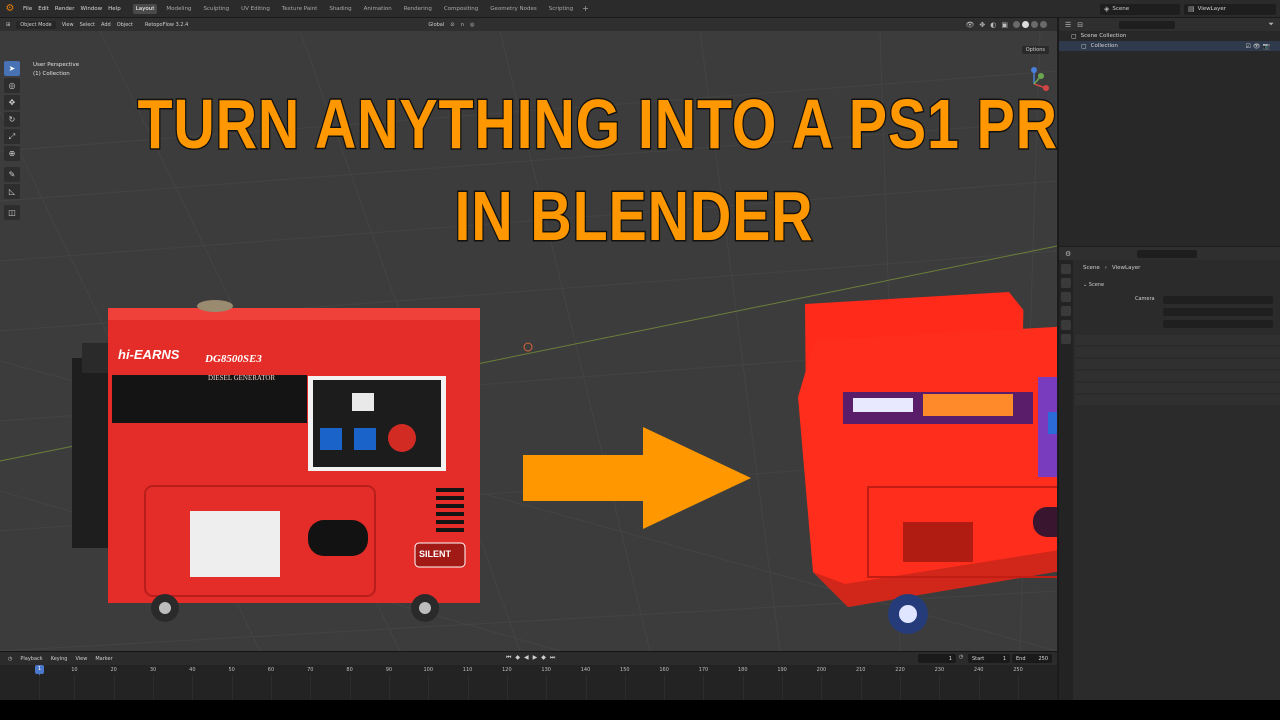 This screenshot has width=1280, height=720. I want to click on render-tab-icon, so click(1066, 283).